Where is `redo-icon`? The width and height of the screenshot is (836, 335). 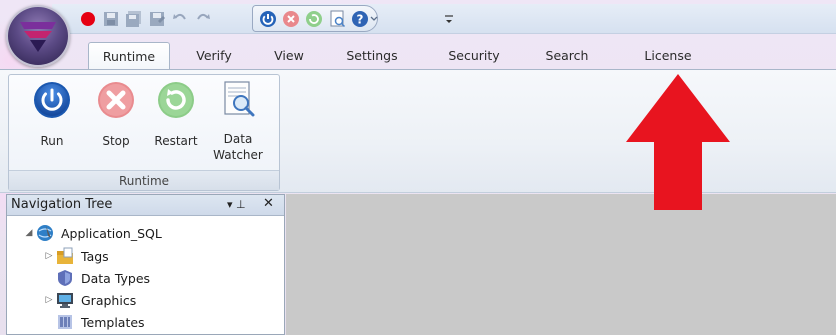 redo-icon is located at coordinates (203, 19).